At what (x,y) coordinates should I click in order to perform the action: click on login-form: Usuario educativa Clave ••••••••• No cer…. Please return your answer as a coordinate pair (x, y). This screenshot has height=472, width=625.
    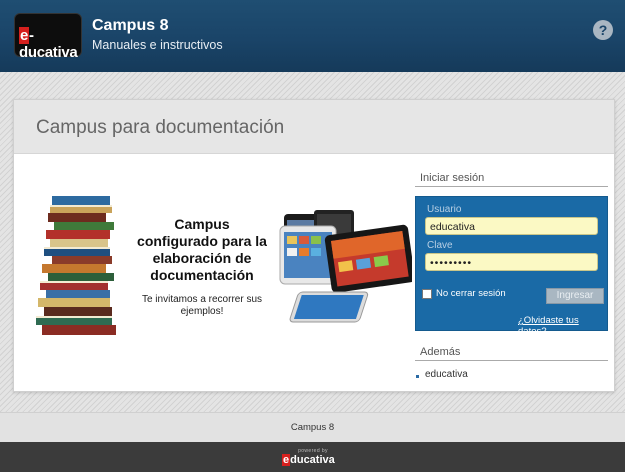
    Looking at the image, I should click on (511, 266).